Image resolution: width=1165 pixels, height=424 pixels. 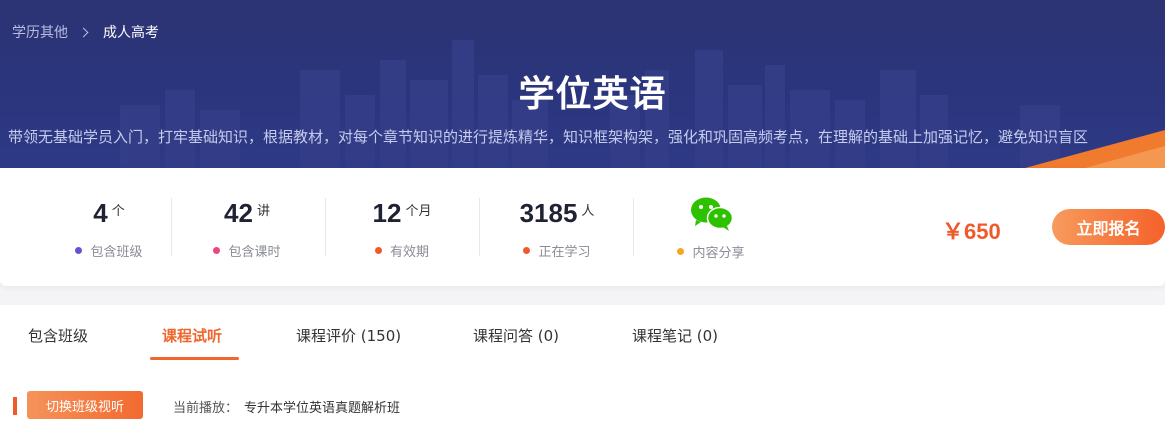 What do you see at coordinates (40, 32) in the screenshot?
I see `breadcrumb-parent-link: 学历其他` at bounding box center [40, 32].